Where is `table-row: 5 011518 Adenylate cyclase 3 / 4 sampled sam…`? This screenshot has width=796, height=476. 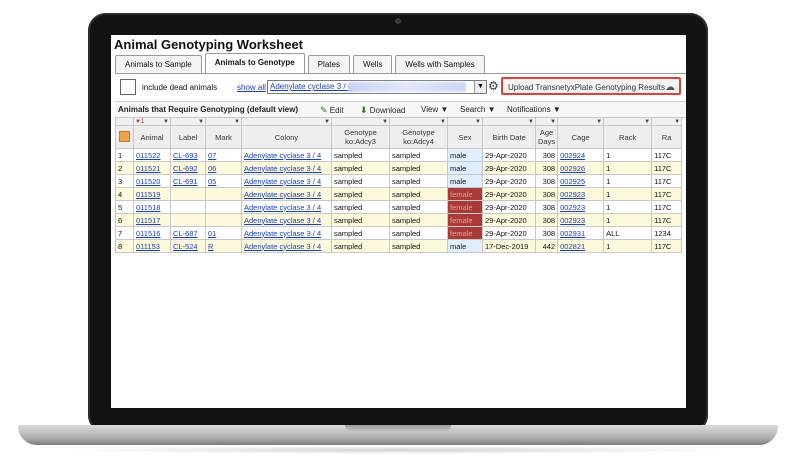 table-row: 5 011518 Adenylate cyclase 3 / 4 sampled sam… is located at coordinates (399, 207).